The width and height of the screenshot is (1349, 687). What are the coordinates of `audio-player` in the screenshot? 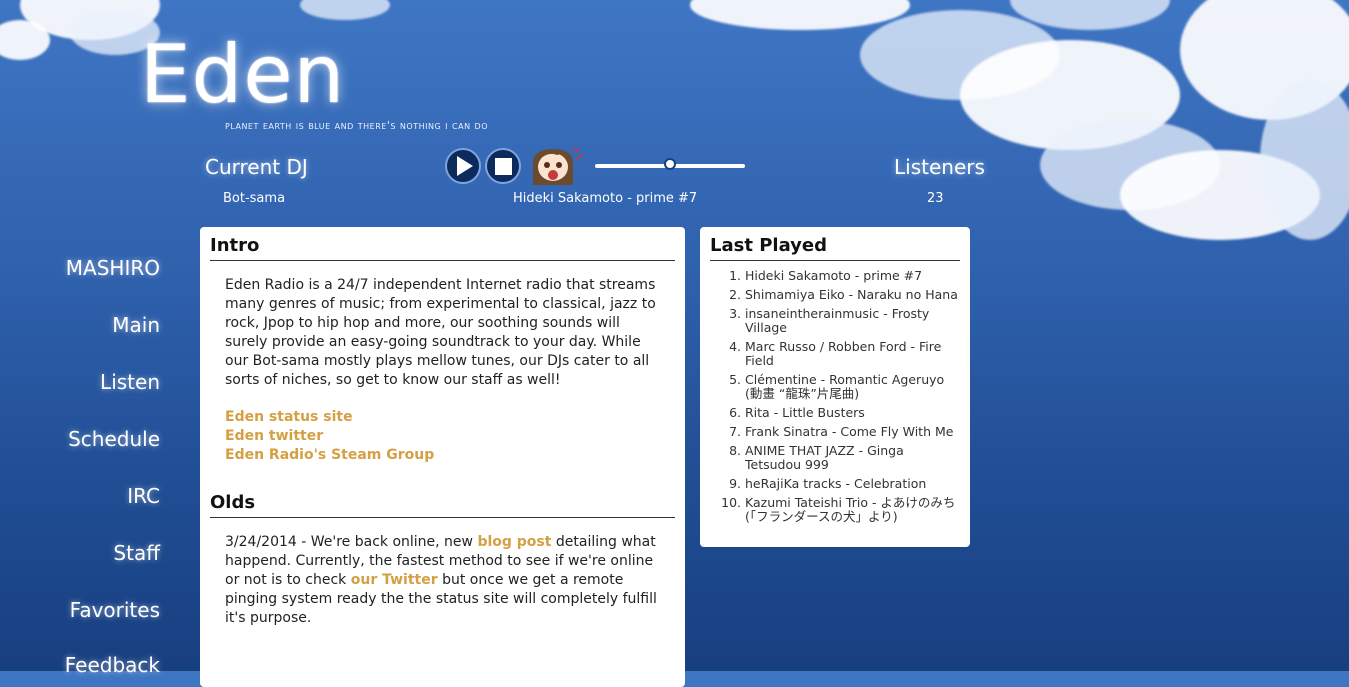 It's located at (595, 165).